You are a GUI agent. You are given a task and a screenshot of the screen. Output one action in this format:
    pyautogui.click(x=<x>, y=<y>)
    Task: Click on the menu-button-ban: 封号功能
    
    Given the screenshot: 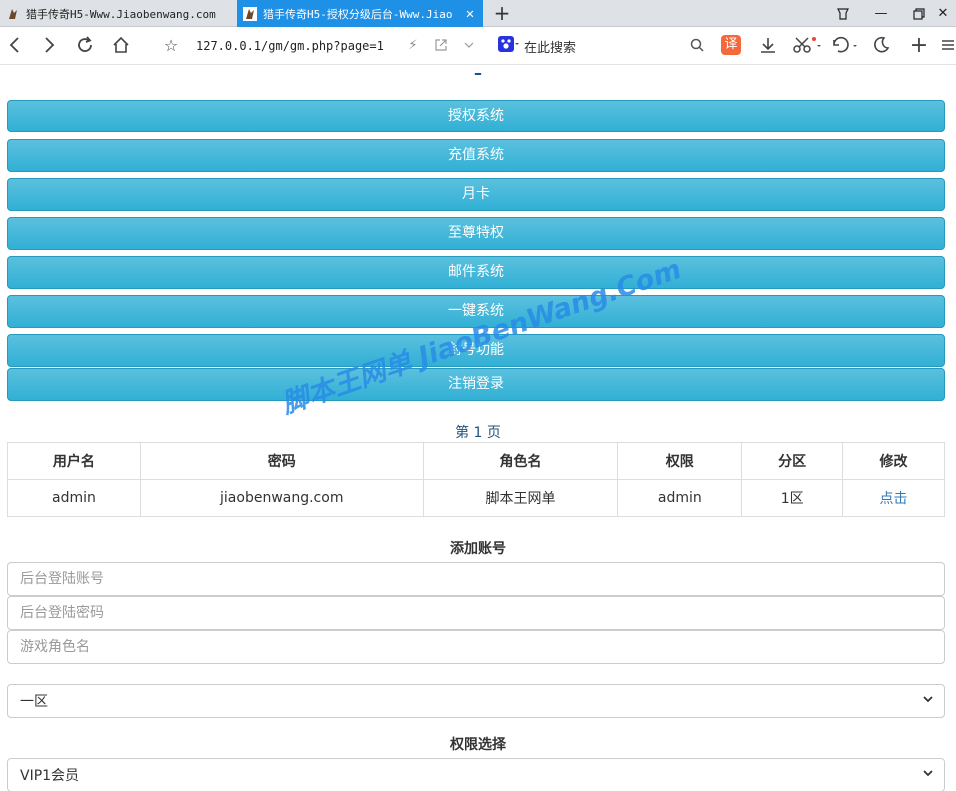 What is the action you would take?
    pyautogui.click(x=476, y=350)
    